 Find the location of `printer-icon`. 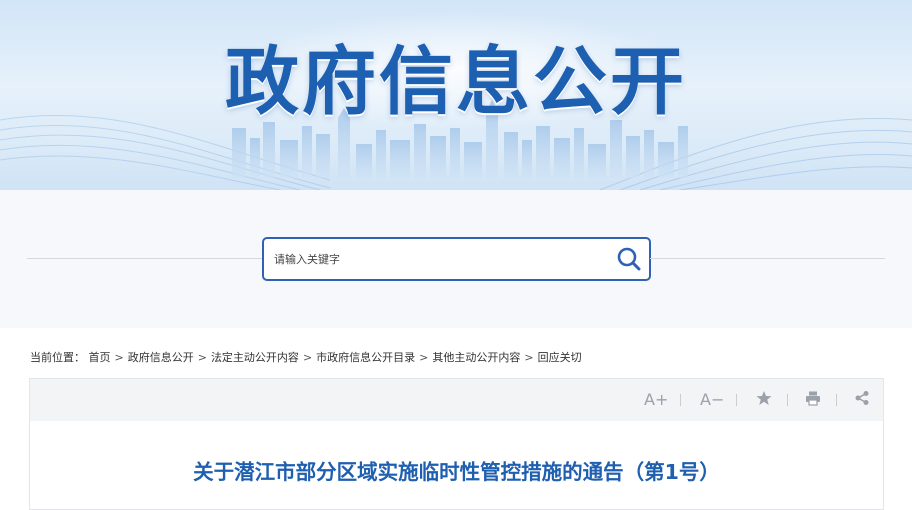

printer-icon is located at coordinates (813, 398).